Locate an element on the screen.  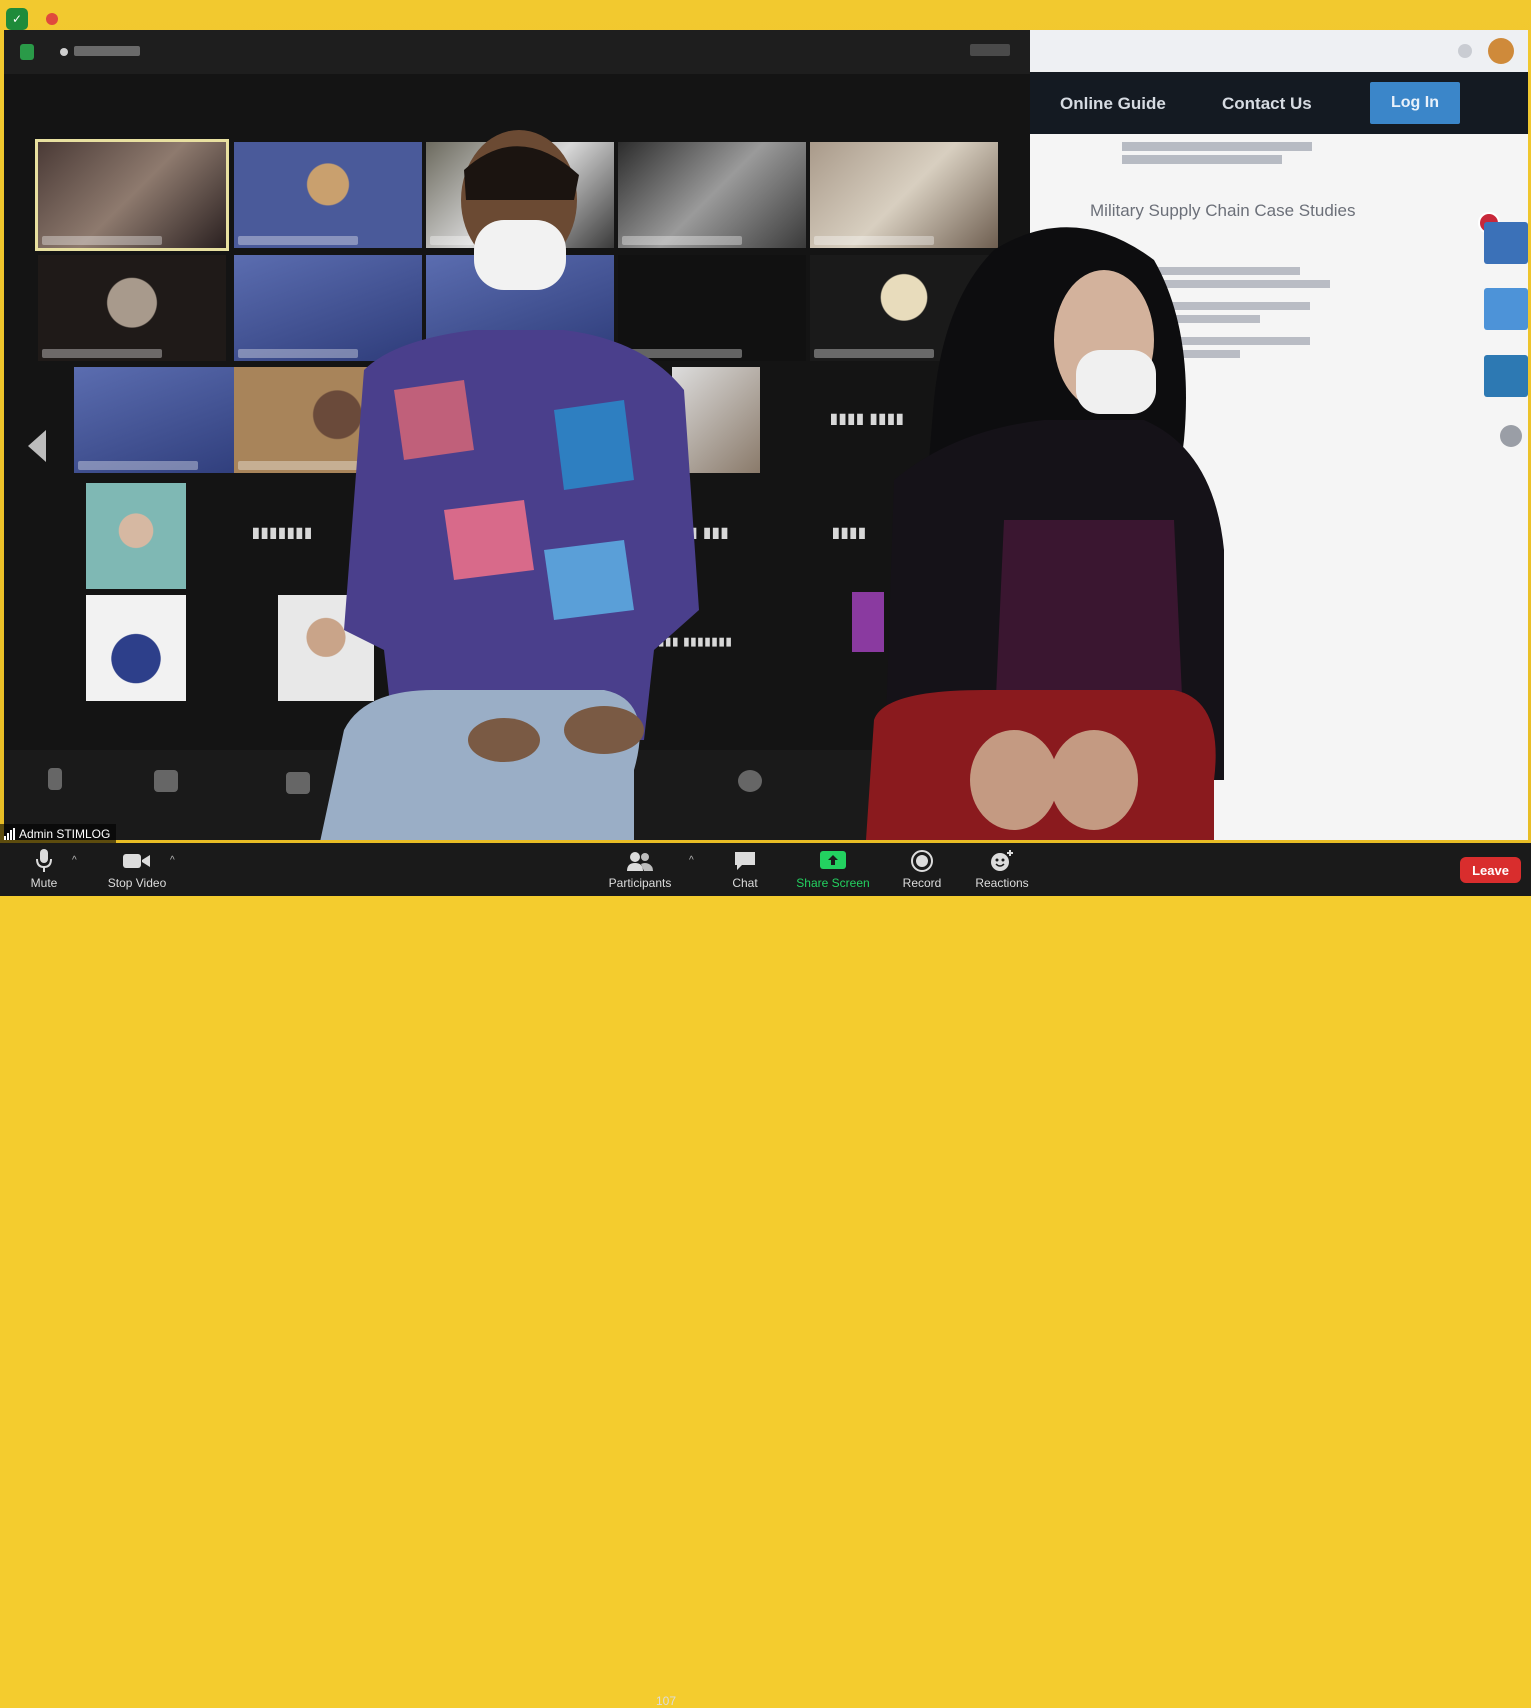
inner-shield-icon is located at coordinates (27, 52).